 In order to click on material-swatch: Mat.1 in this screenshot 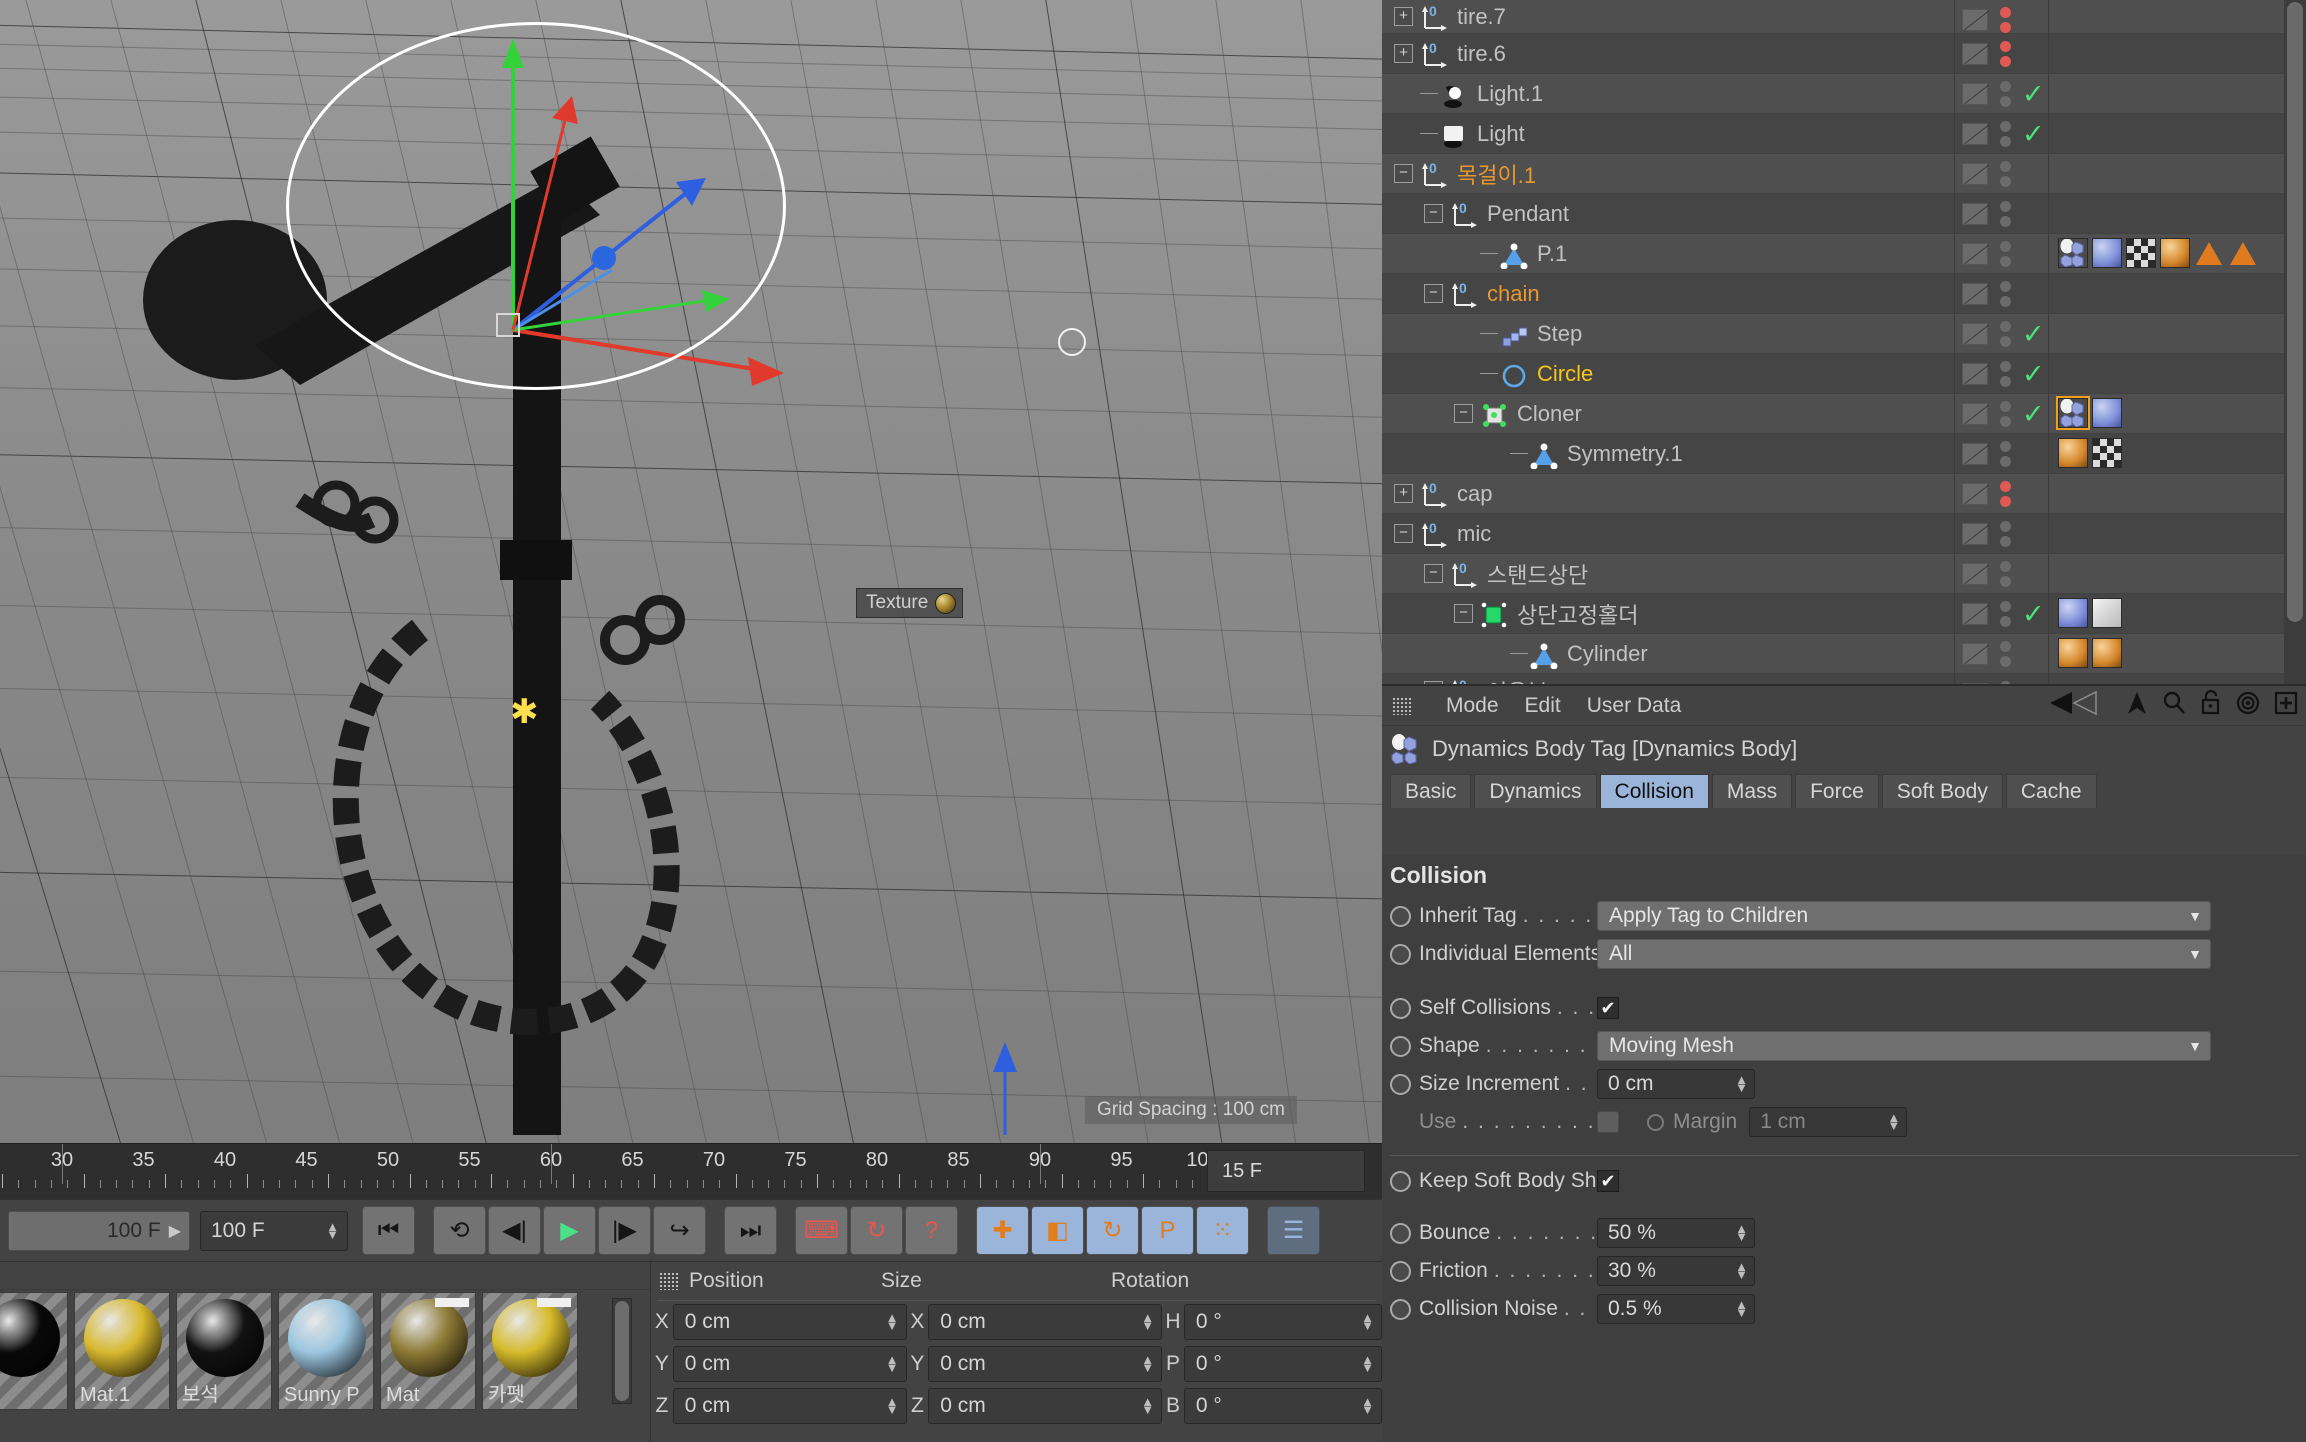, I will do `click(122, 1351)`.